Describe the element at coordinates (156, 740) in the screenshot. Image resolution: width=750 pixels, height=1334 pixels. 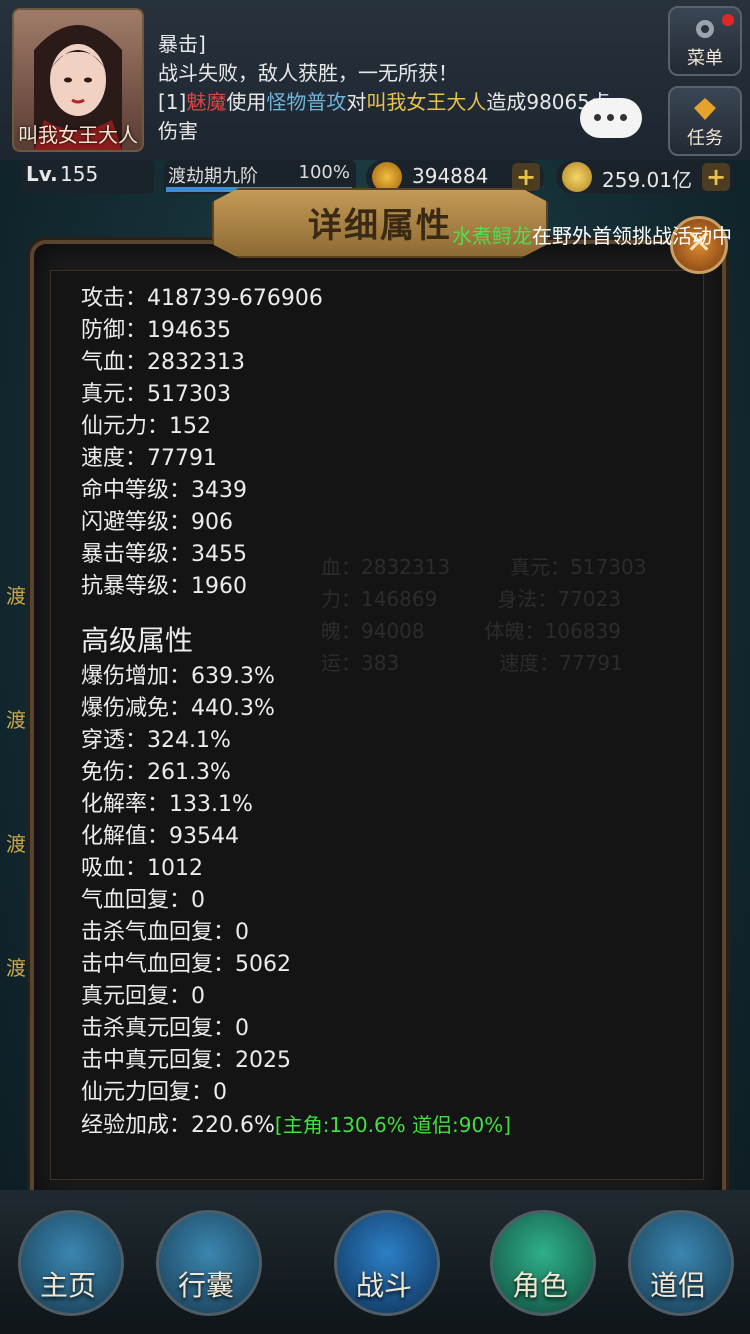
I see `adv-attr-row: 穿透：324.1%` at that location.